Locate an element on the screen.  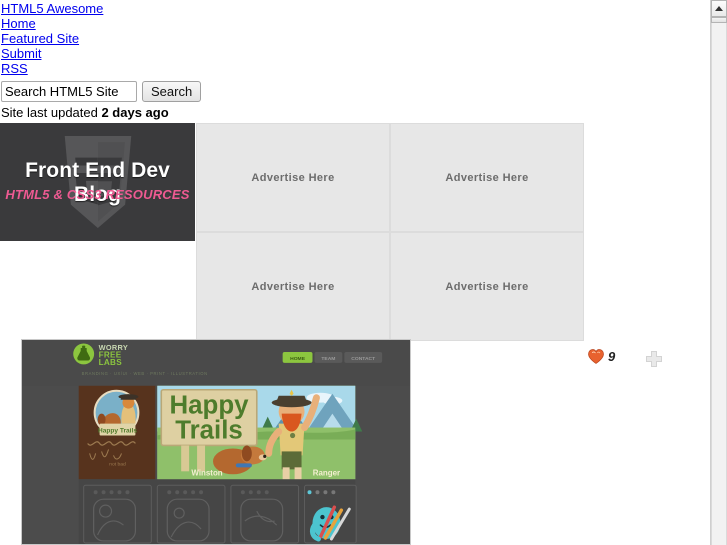
svg-text: HOME is located at coordinates (298, 359).